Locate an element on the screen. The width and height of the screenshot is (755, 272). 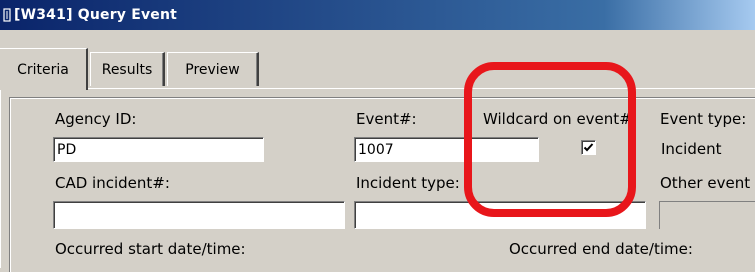
tab-criteria: Criteria is located at coordinates (44, 69).